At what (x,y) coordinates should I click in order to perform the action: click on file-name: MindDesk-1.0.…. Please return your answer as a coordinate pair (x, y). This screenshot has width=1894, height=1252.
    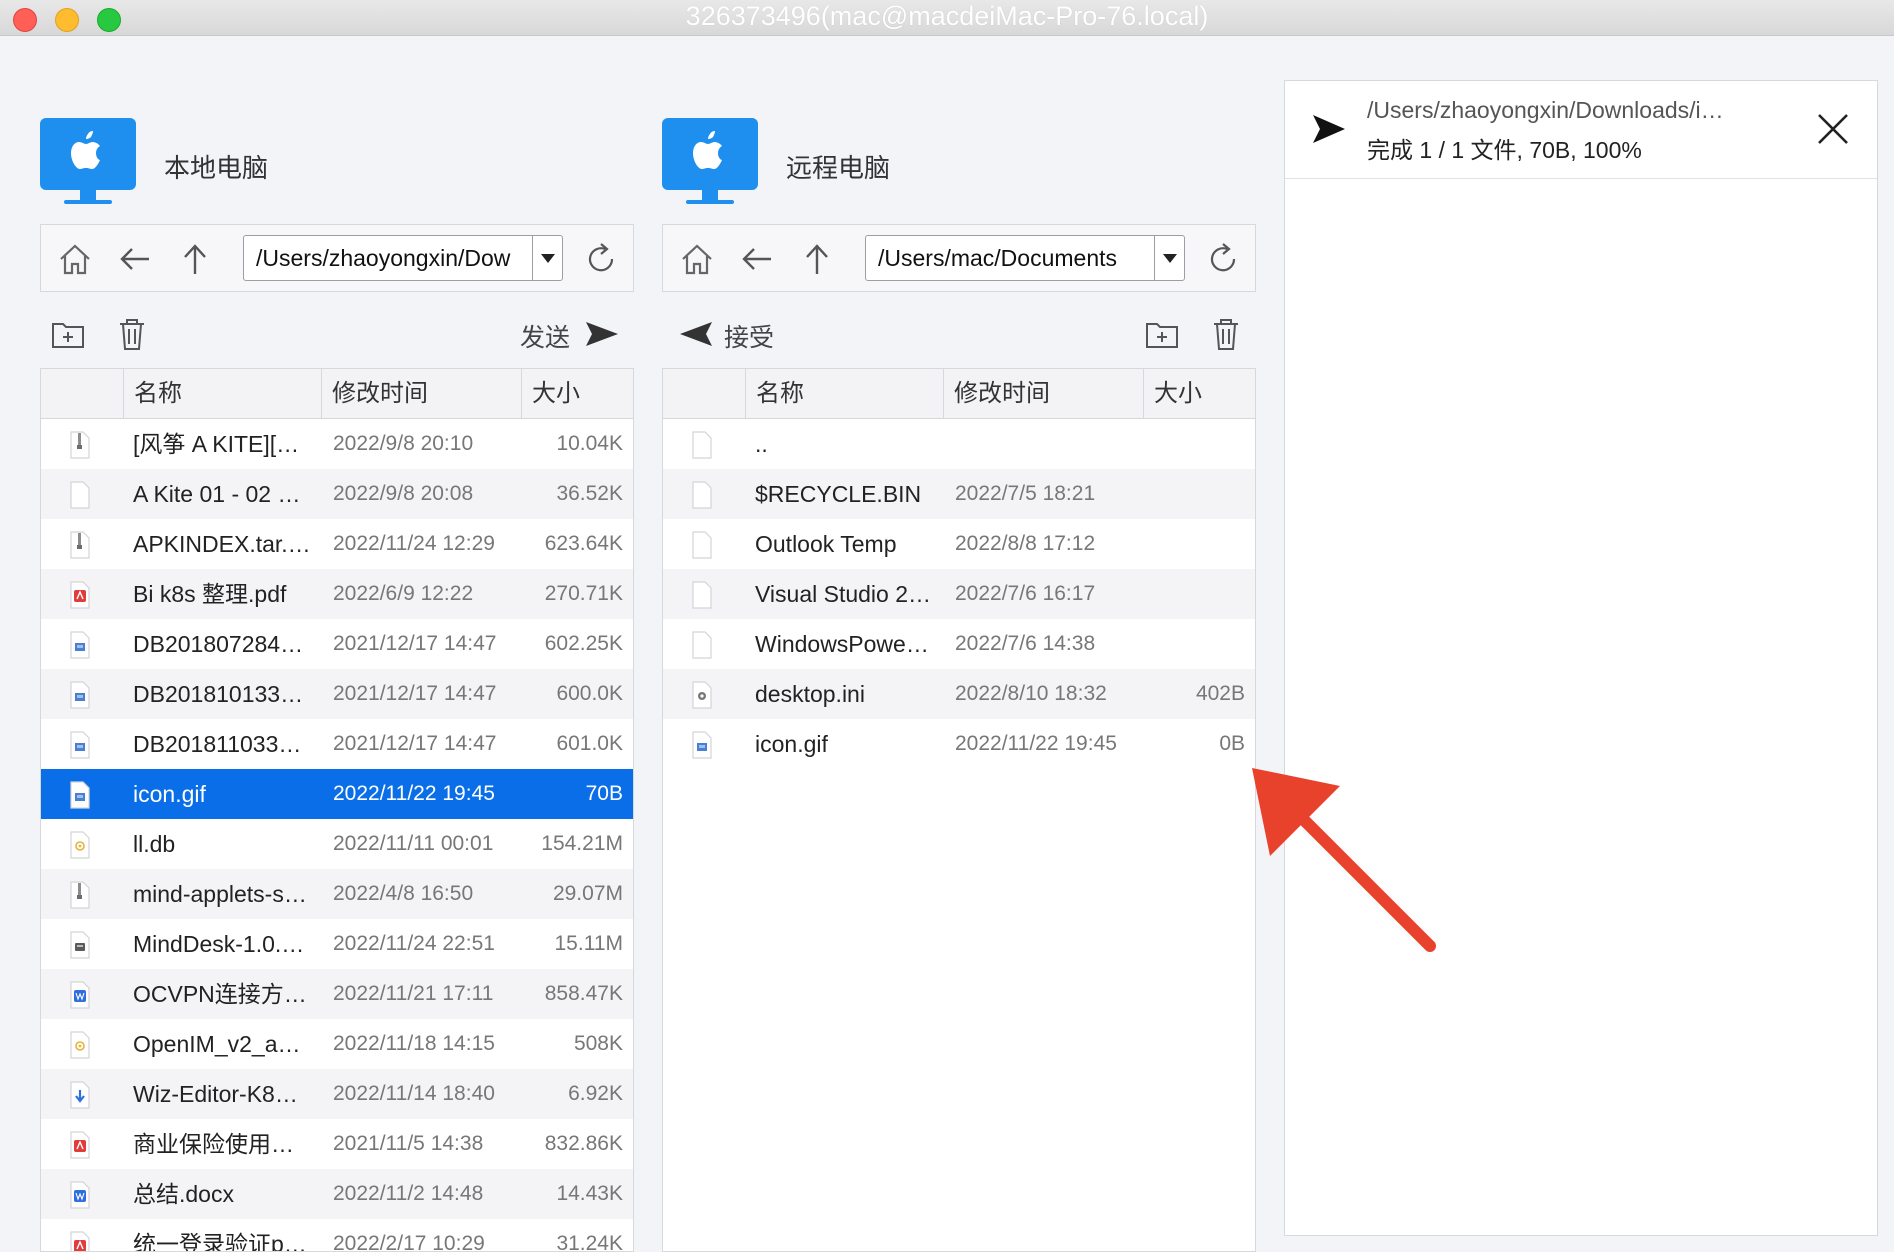
    Looking at the image, I should click on (219, 944).